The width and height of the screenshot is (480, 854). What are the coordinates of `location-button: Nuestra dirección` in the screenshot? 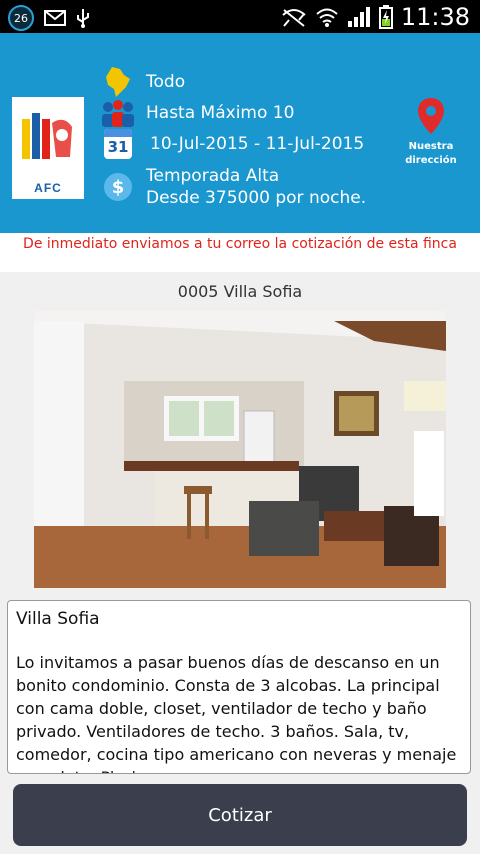 It's located at (431, 132).